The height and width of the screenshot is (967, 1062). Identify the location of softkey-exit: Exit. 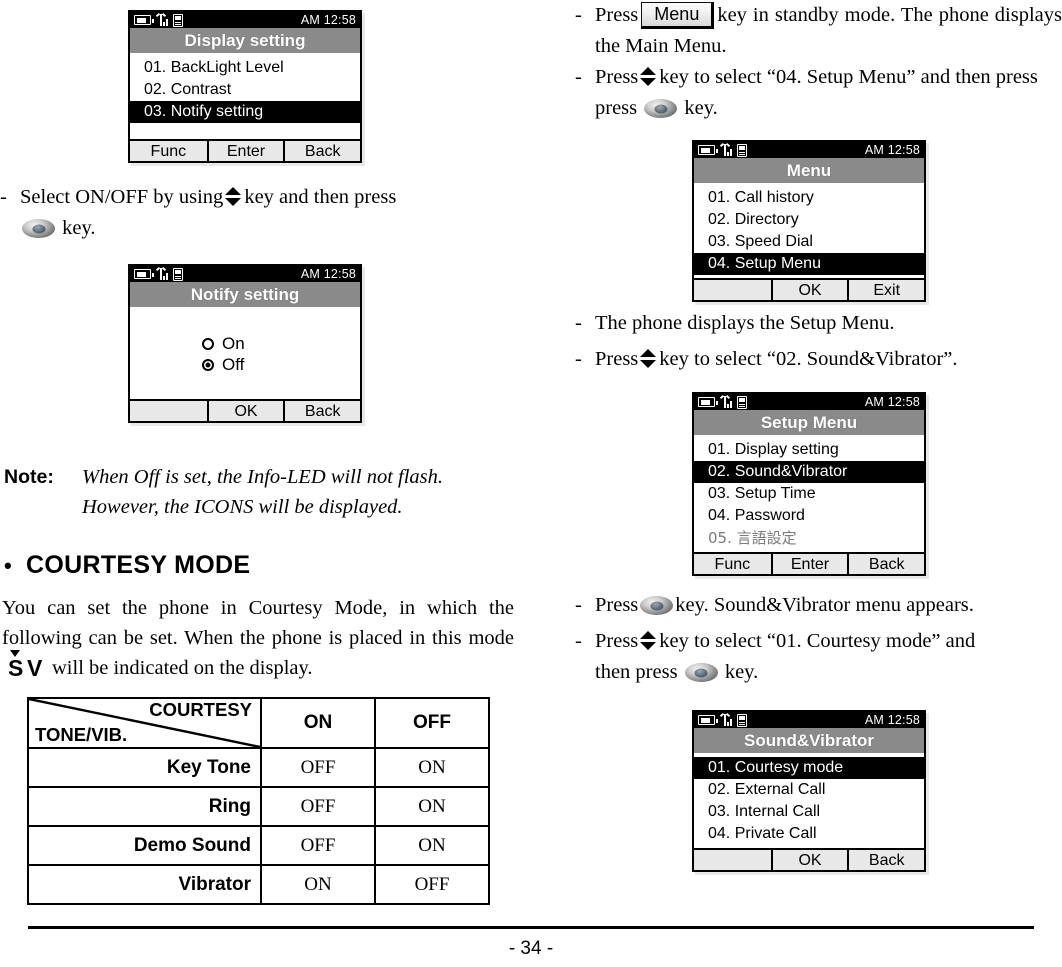
(885, 290).